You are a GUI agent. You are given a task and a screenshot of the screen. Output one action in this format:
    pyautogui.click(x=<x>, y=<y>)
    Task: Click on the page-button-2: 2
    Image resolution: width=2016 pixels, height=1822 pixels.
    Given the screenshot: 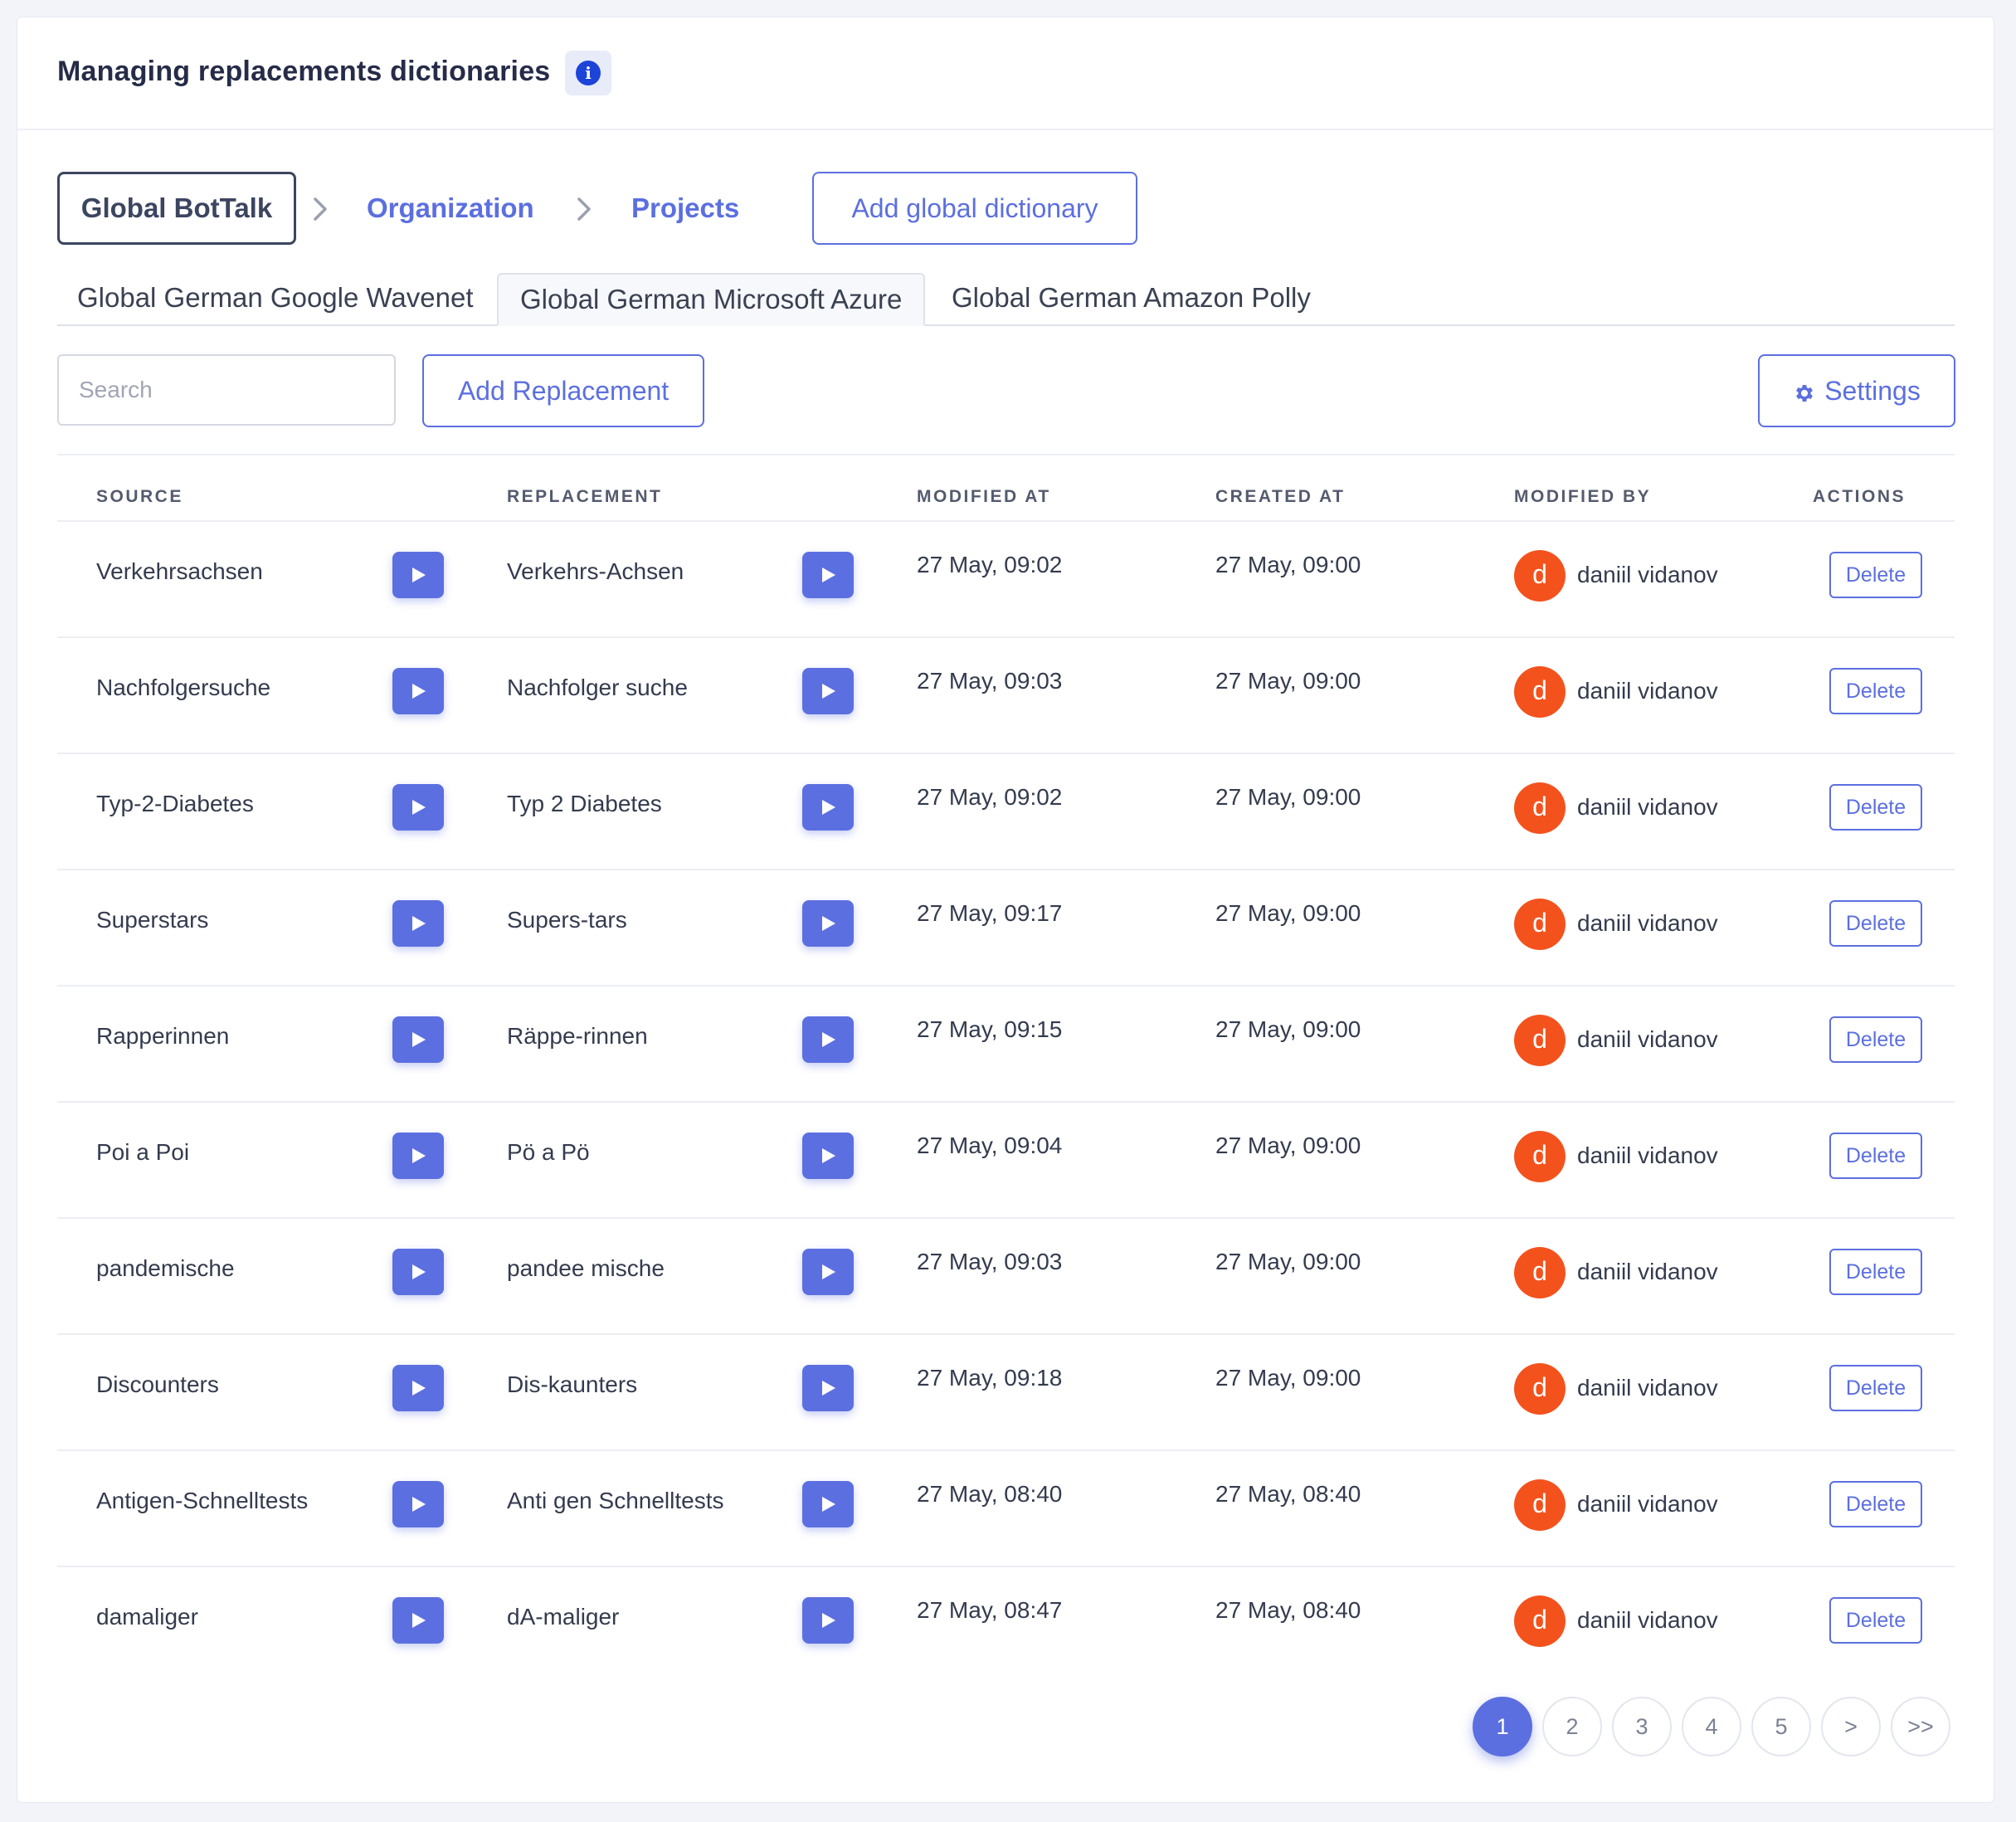 What is the action you would take?
    pyautogui.click(x=1572, y=1726)
    